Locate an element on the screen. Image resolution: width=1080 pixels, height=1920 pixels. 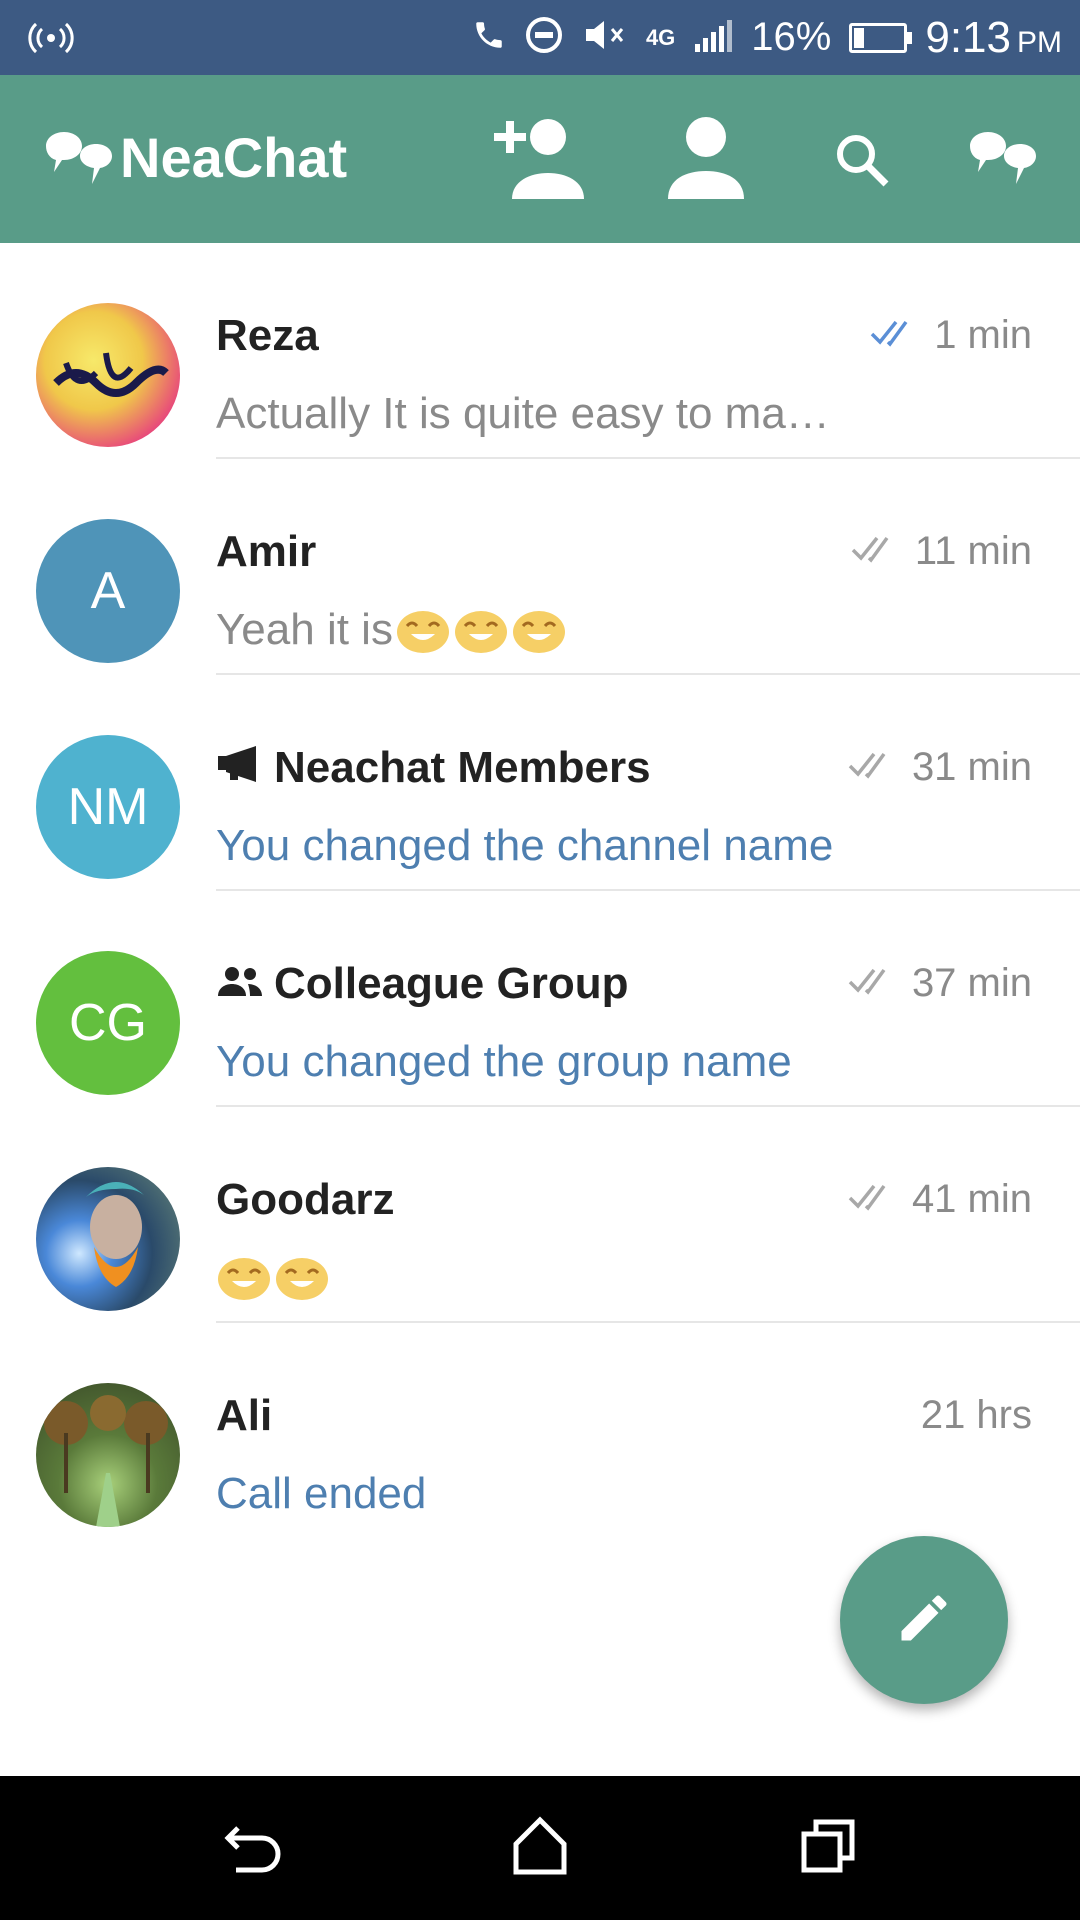
neachat-menu-icon is located at coordinates (1006, 160).